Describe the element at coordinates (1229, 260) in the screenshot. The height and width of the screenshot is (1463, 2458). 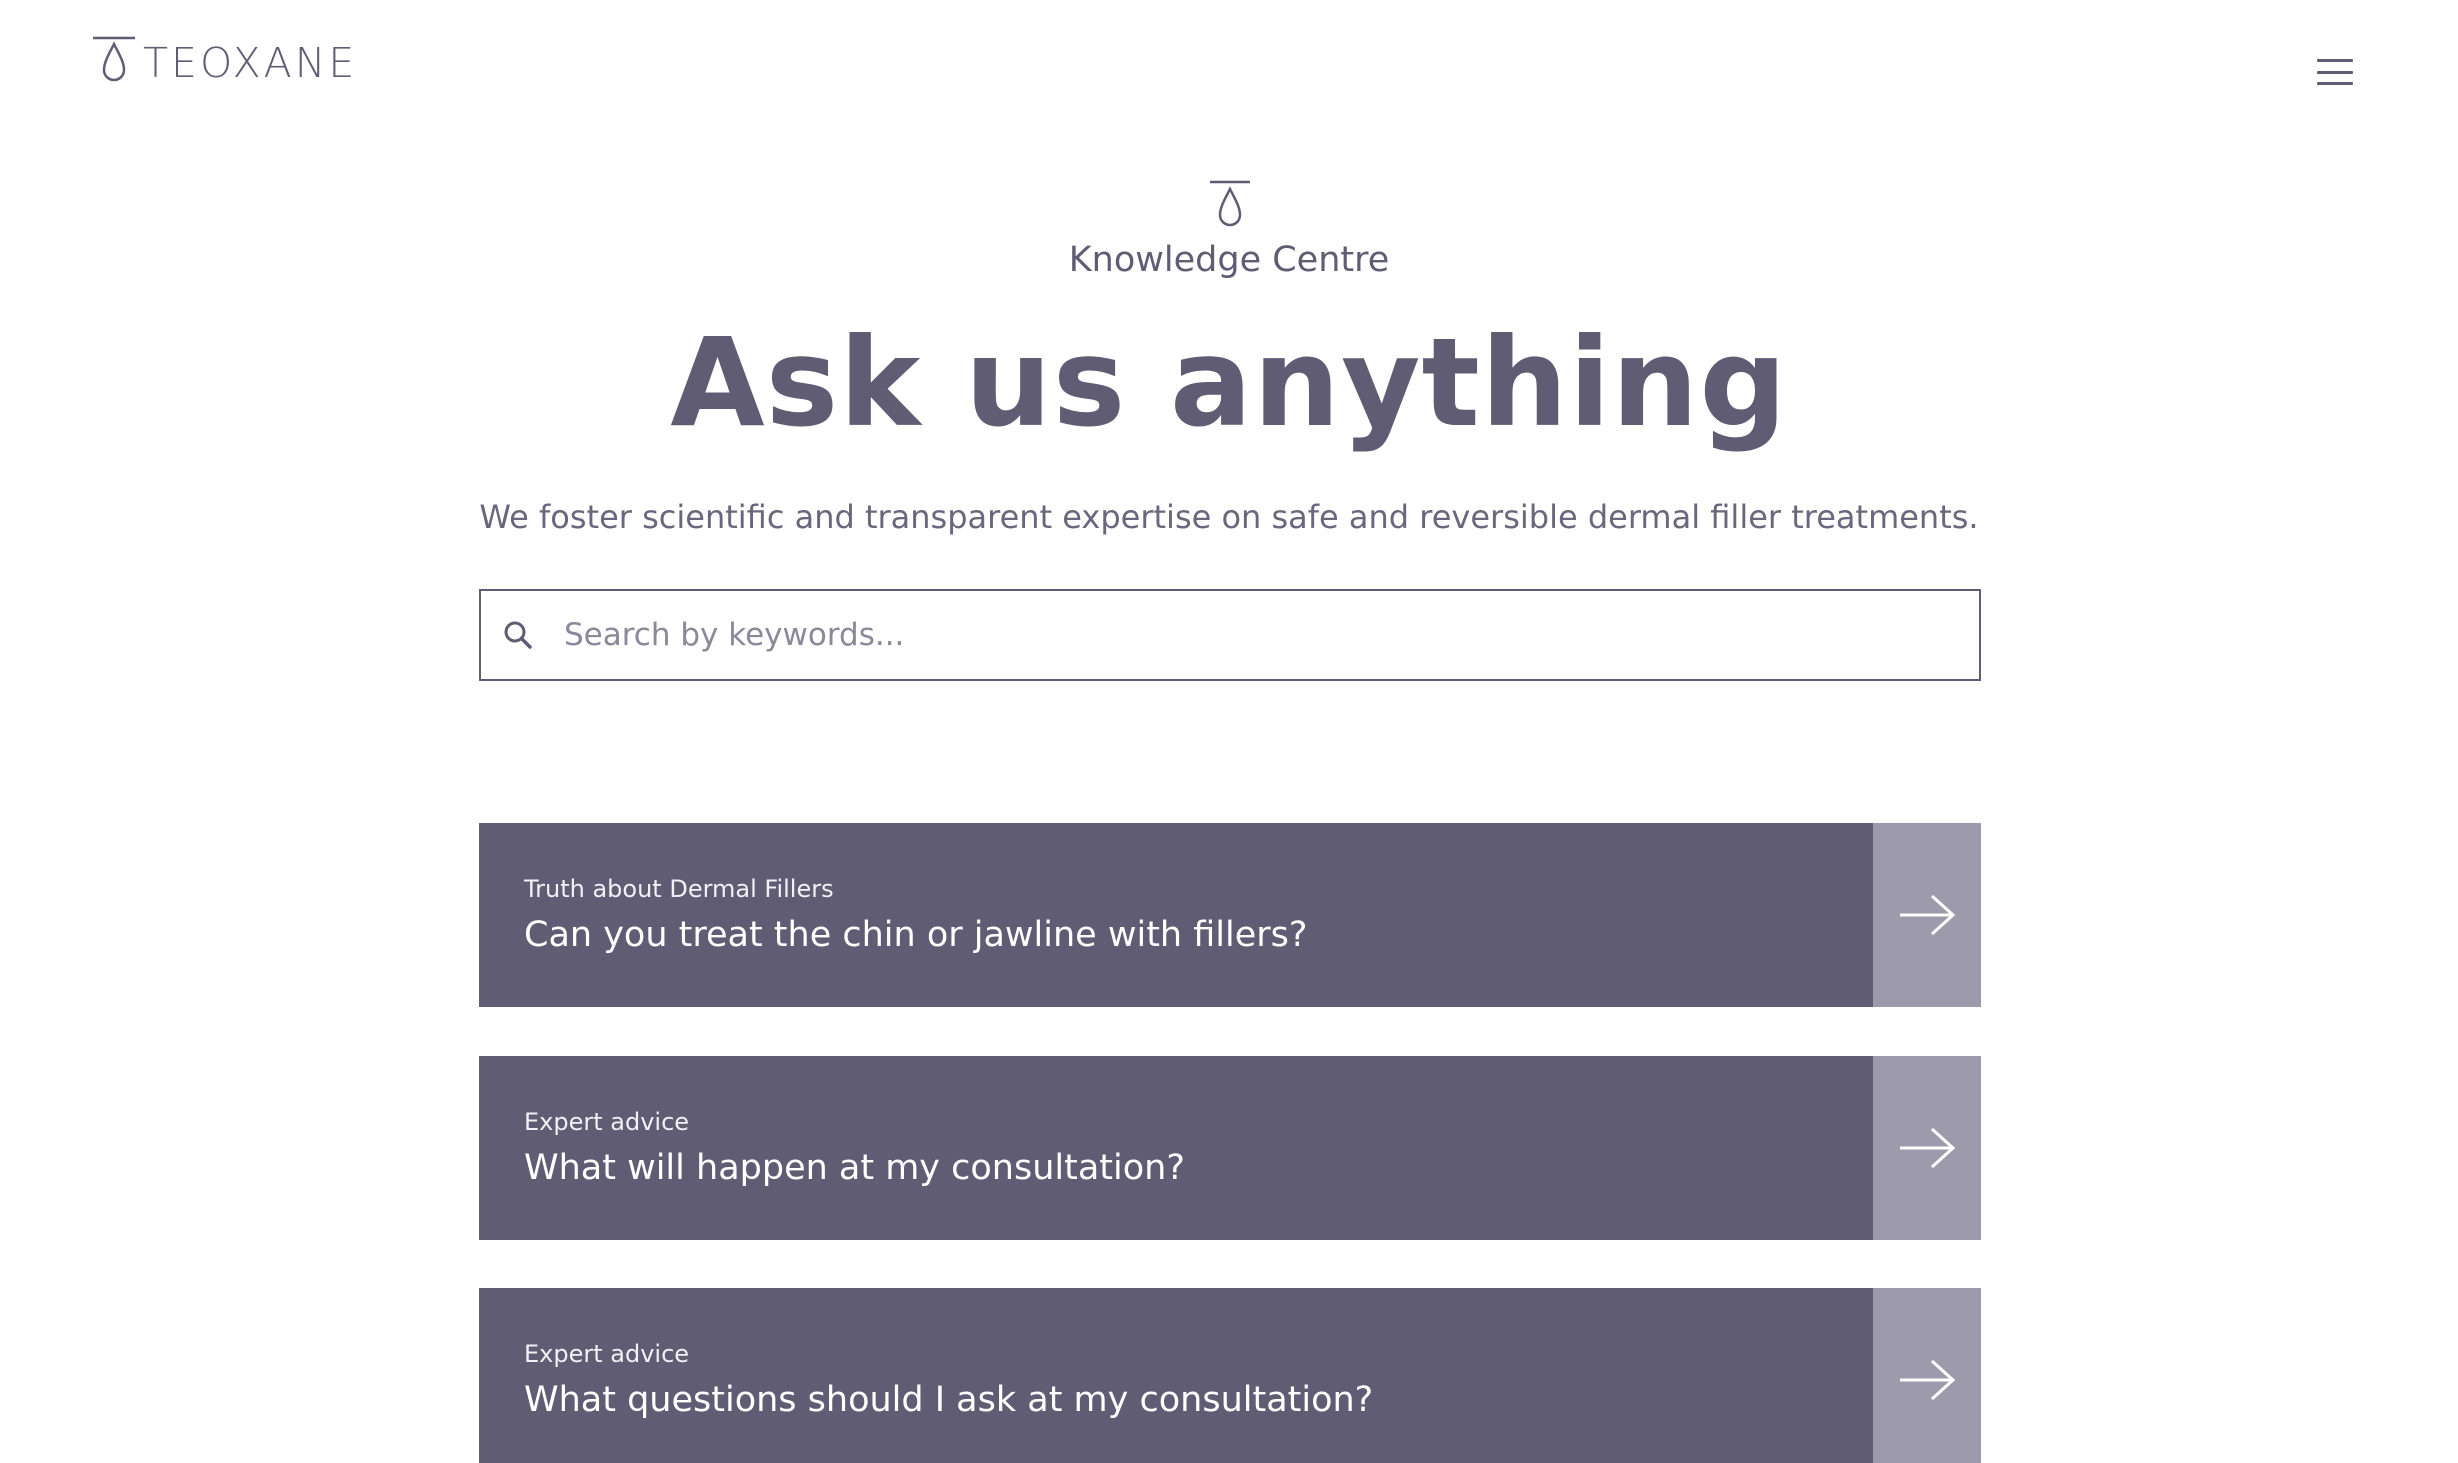
I see `section-label: Knowledge Centre` at that location.